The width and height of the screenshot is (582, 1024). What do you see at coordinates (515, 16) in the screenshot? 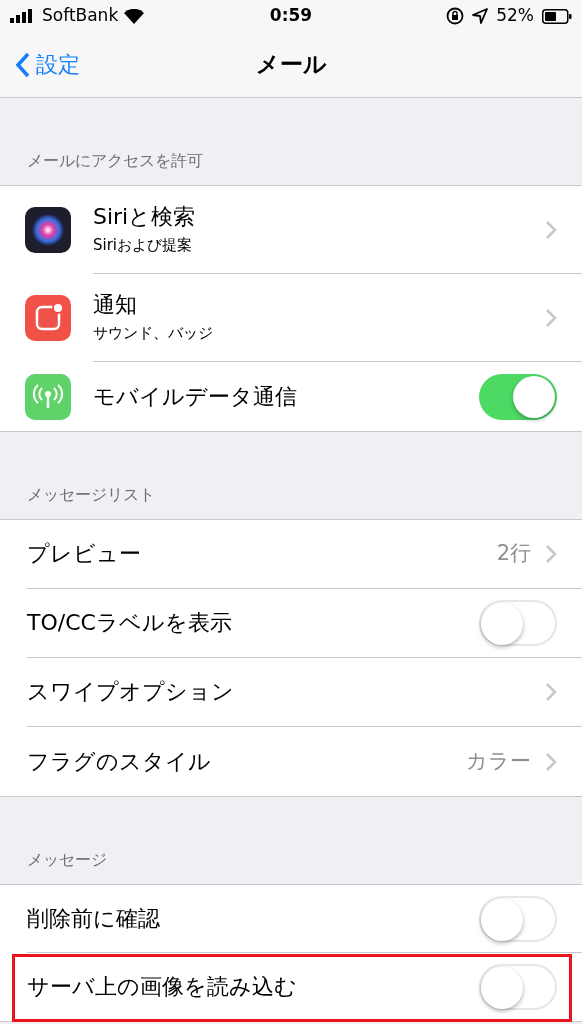
I see `battery-percent: 52%` at bounding box center [515, 16].